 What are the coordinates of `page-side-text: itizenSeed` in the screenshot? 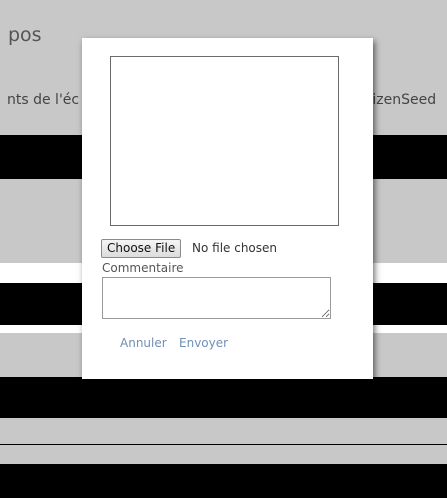 It's located at (400, 100).